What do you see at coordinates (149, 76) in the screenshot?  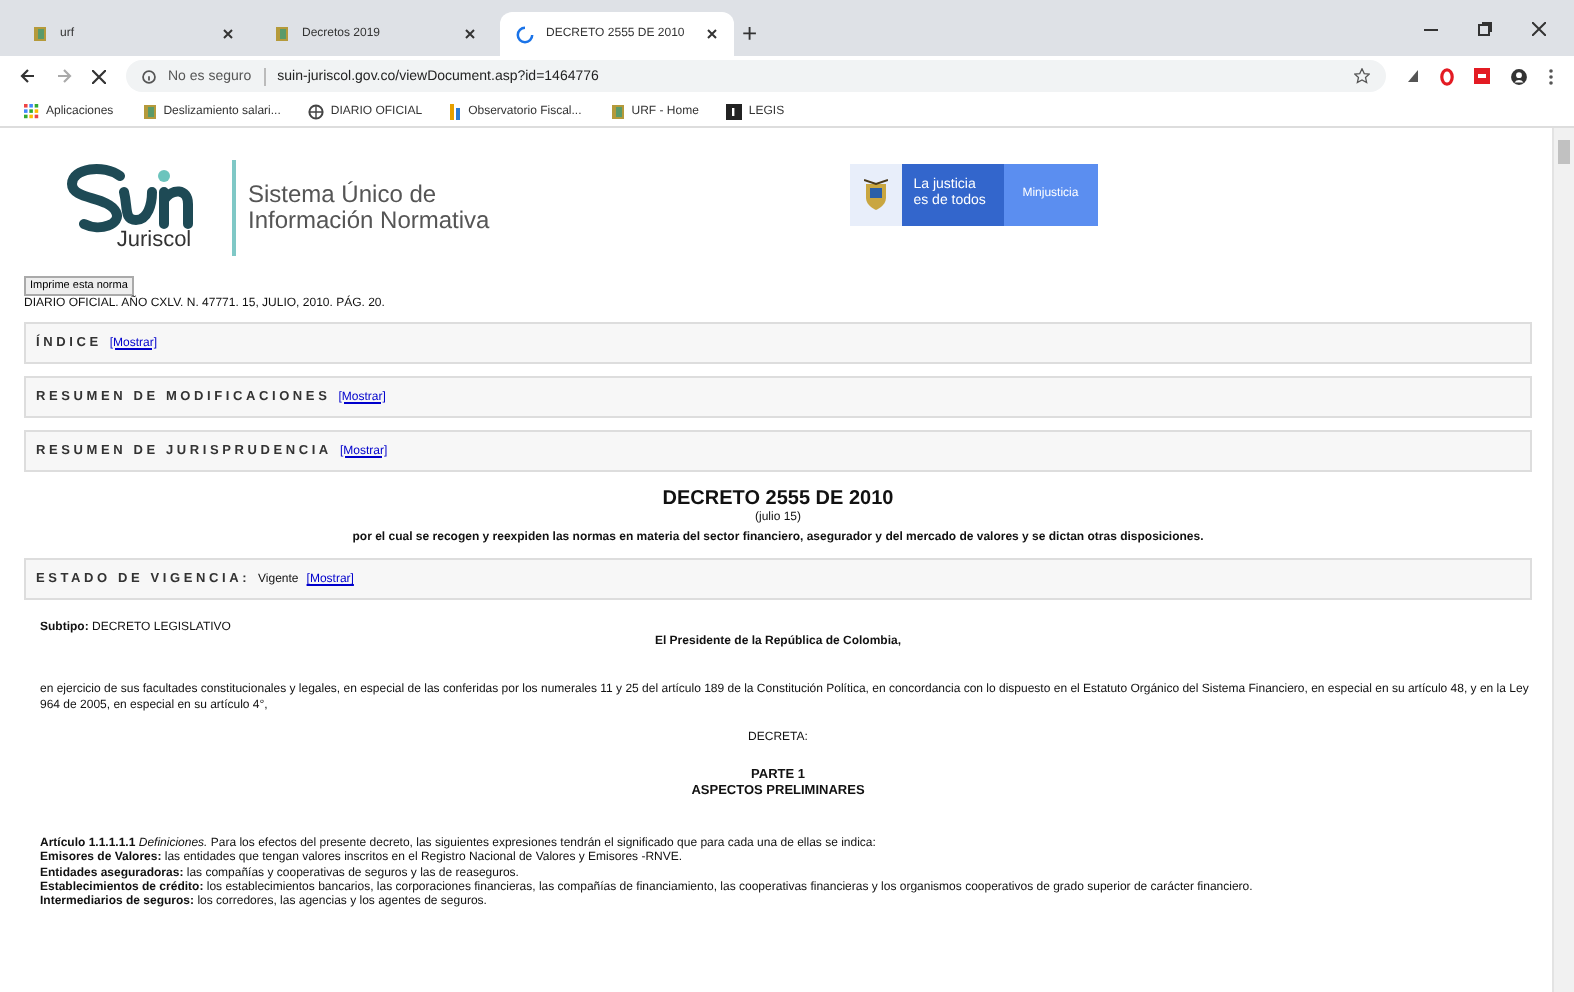 I see `info-icon` at bounding box center [149, 76].